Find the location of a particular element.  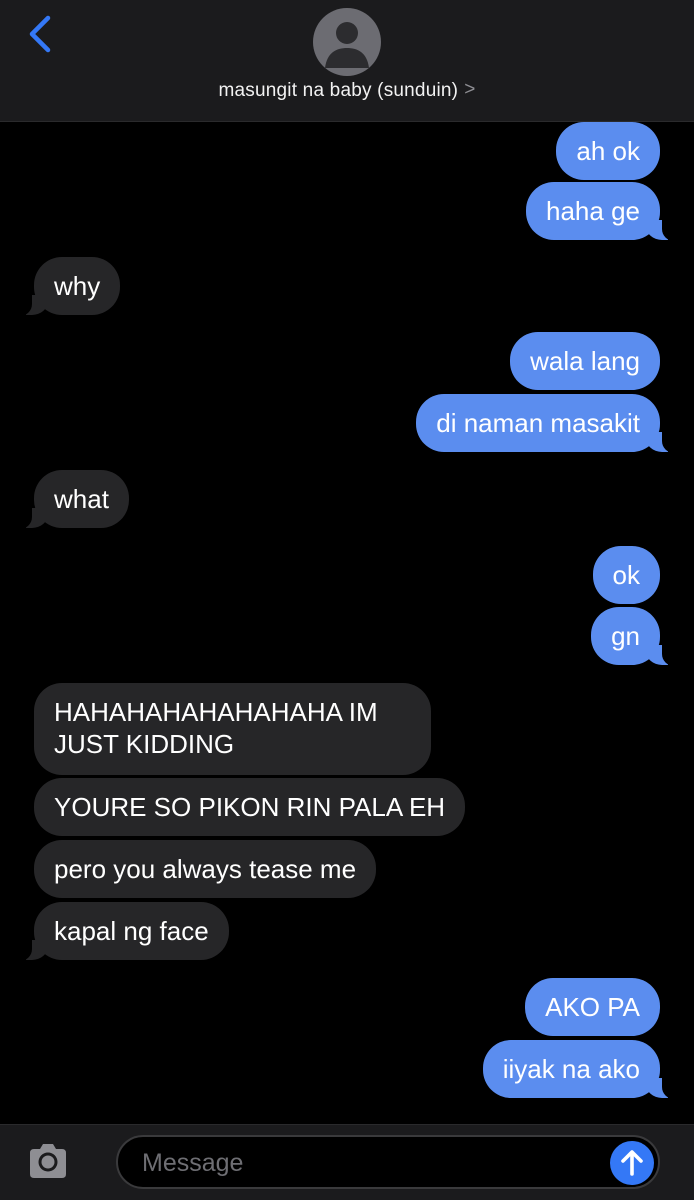

message-bubble-incoming: what is located at coordinates (70, 499).